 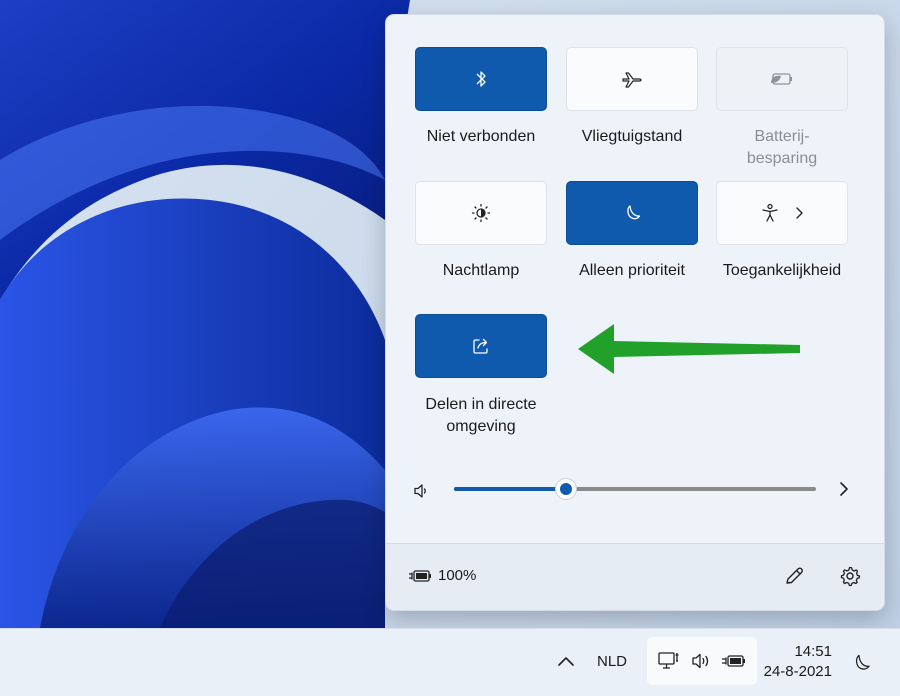 I want to click on clock-time: 14:51, so click(x=813, y=651).